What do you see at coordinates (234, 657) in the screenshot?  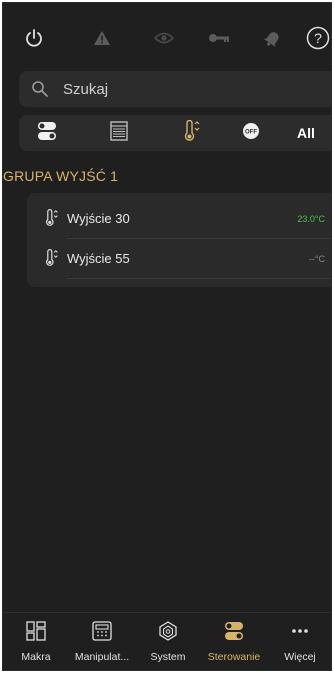 I see `nav-label: Sterowanie` at bounding box center [234, 657].